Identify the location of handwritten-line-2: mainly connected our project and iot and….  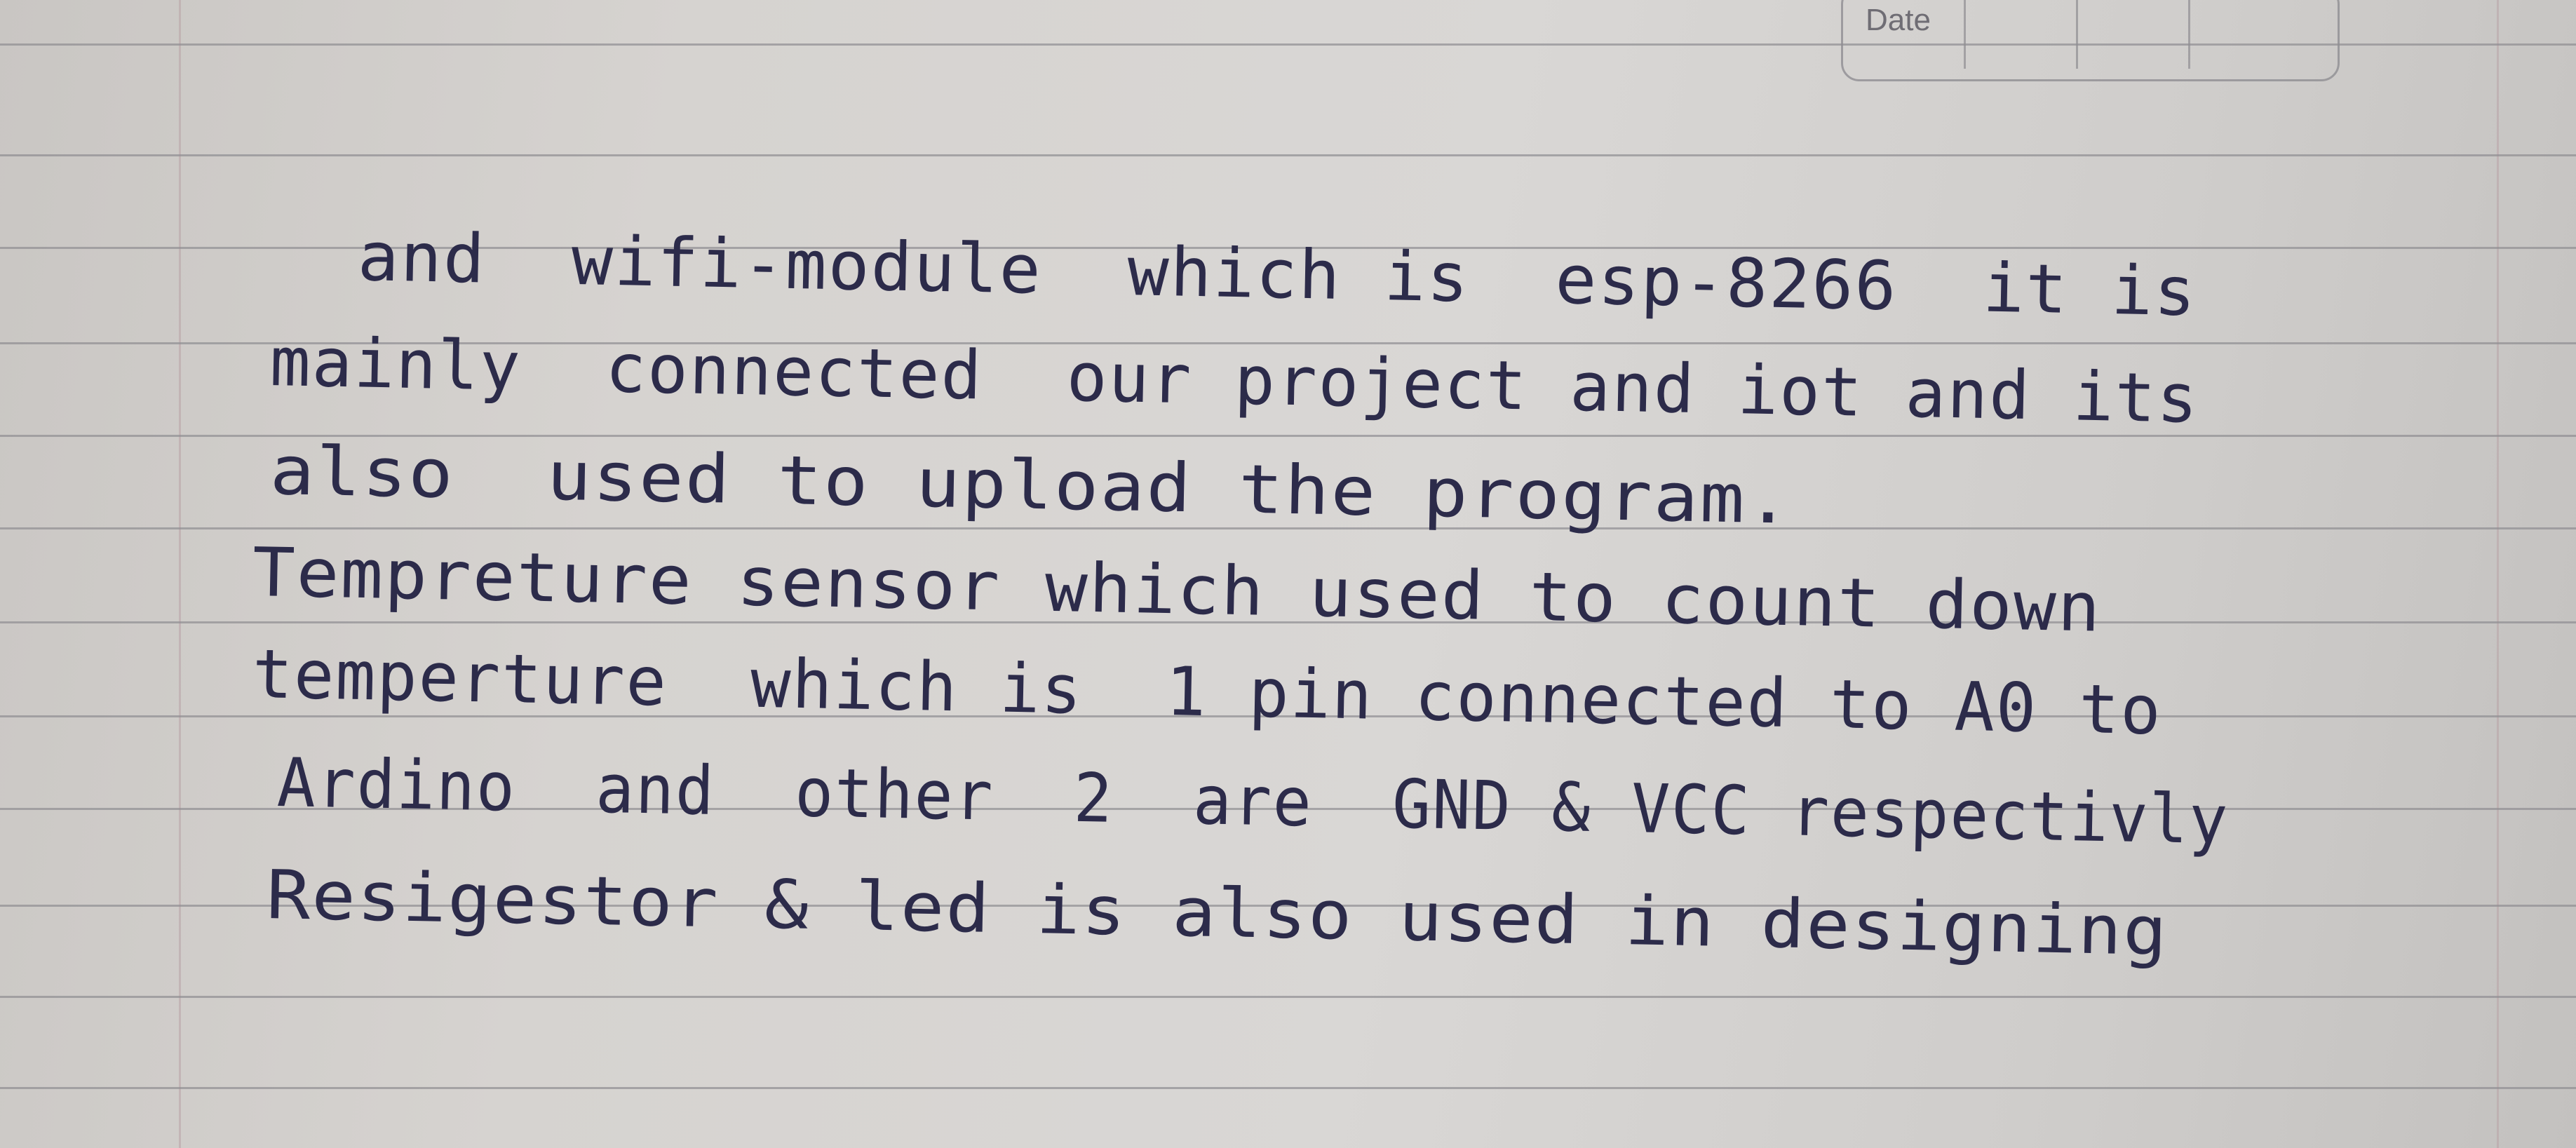
(1234, 380).